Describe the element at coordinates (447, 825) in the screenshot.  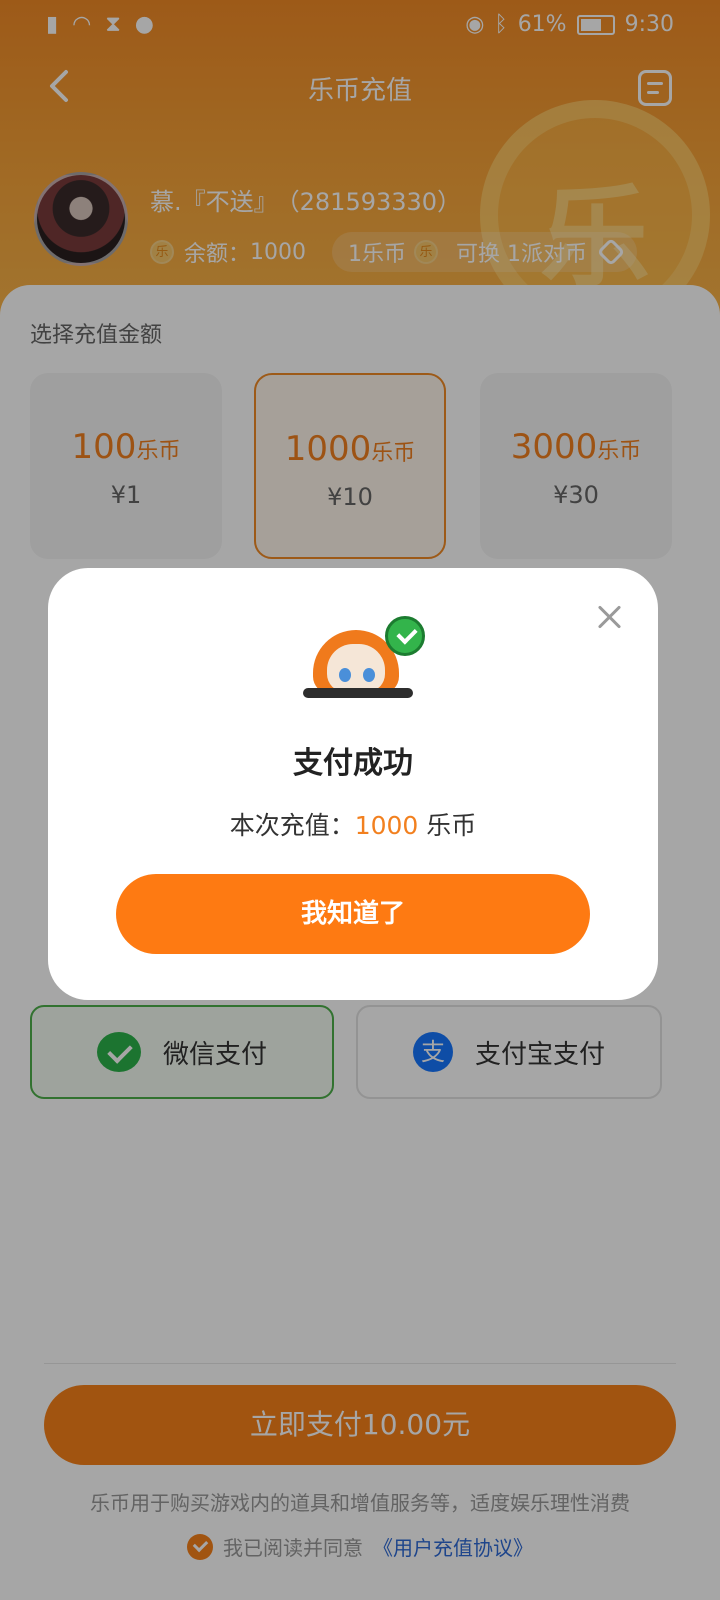
I see `message-suffix: 乐币` at that location.